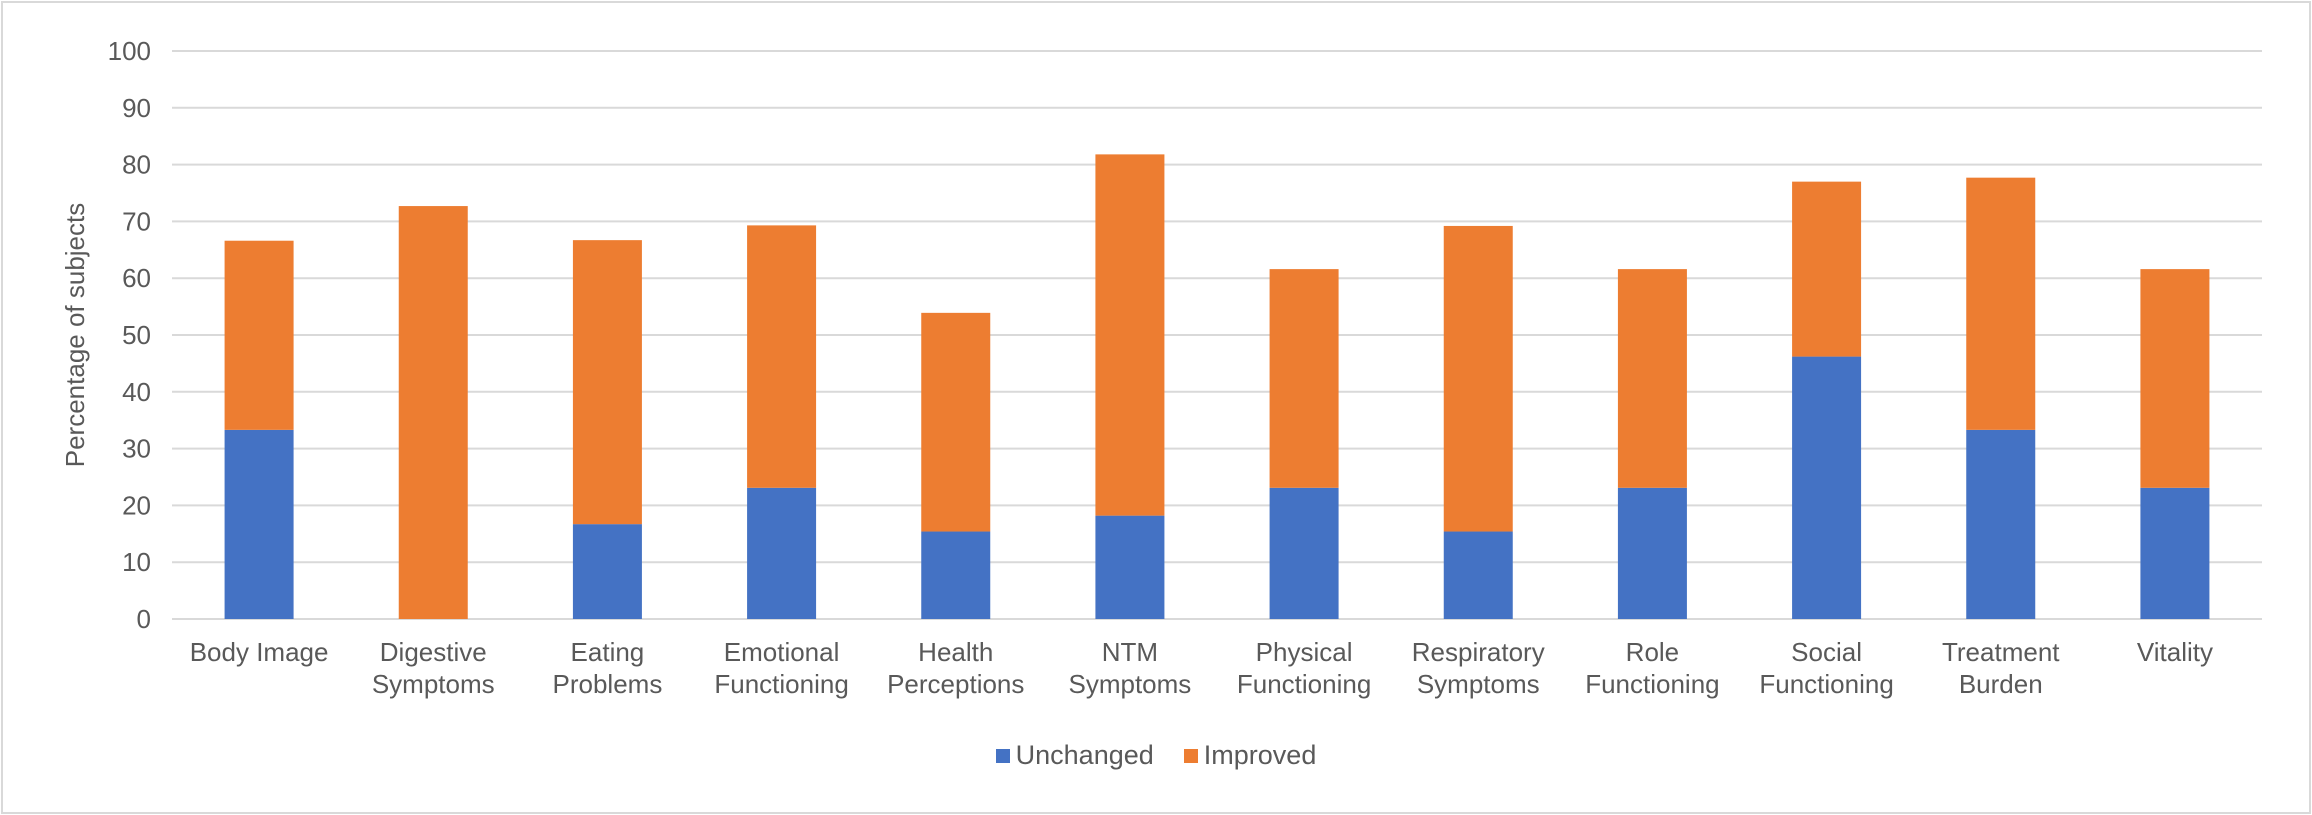 The height and width of the screenshot is (815, 2312). Describe the element at coordinates (75, 335) in the screenshot. I see `y-axis-label: Percentage of subjects` at that location.